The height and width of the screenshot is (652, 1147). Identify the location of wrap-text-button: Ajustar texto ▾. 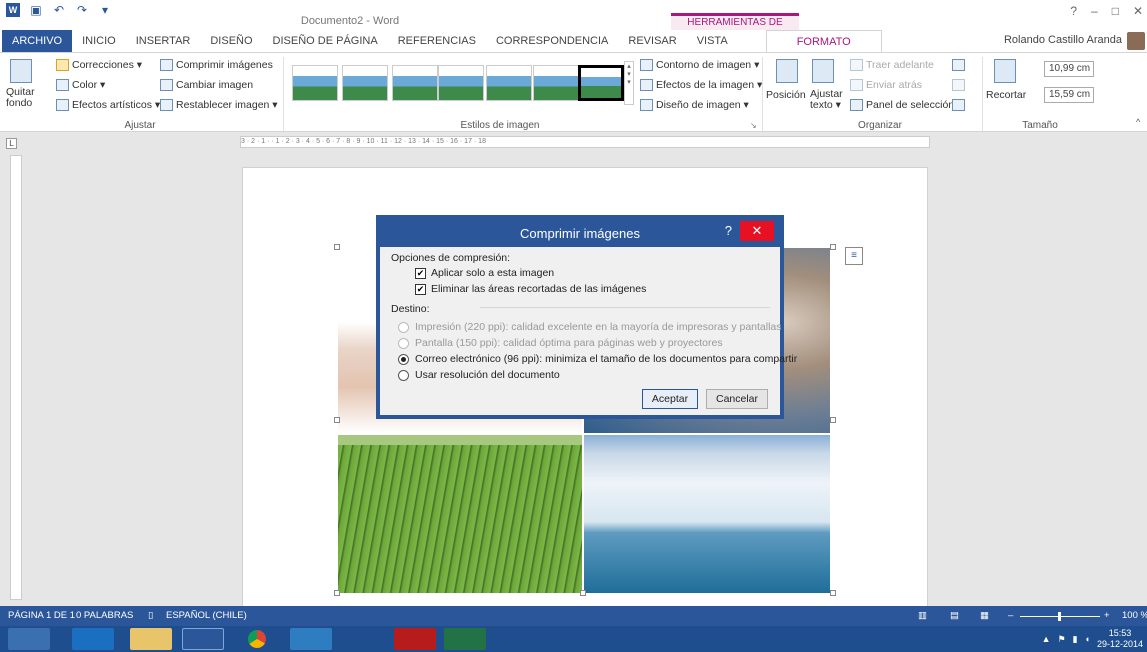
(827, 100).